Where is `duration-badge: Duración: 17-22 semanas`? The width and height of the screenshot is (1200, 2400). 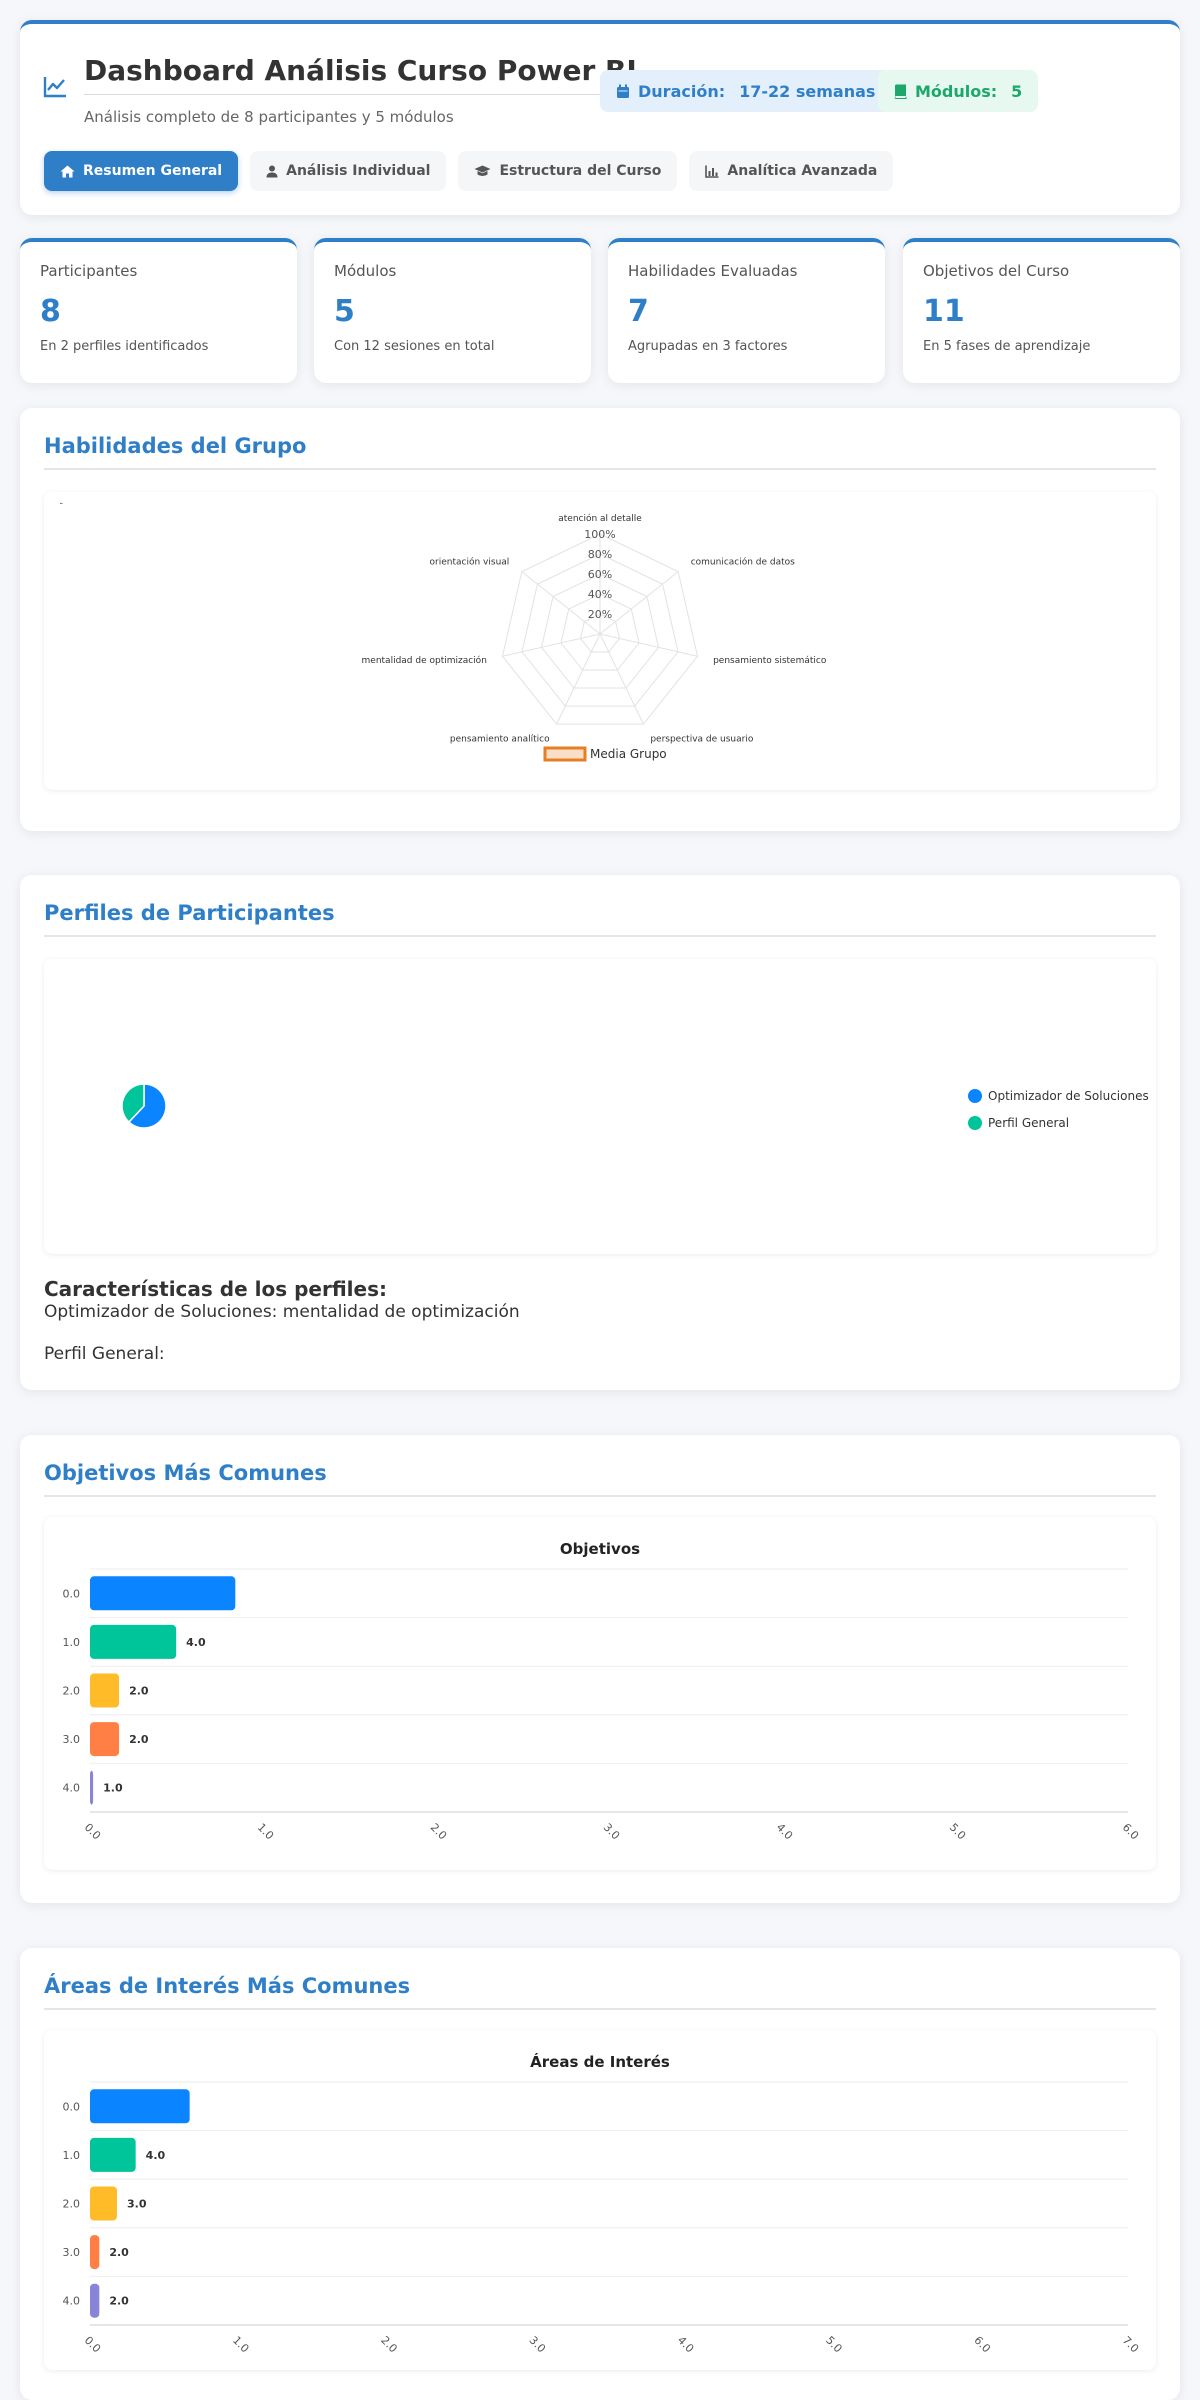 duration-badge: Duración: 17-22 semanas is located at coordinates (746, 91).